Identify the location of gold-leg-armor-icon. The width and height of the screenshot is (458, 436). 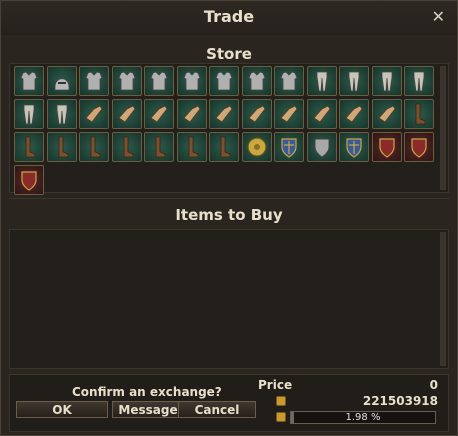
(61, 114).